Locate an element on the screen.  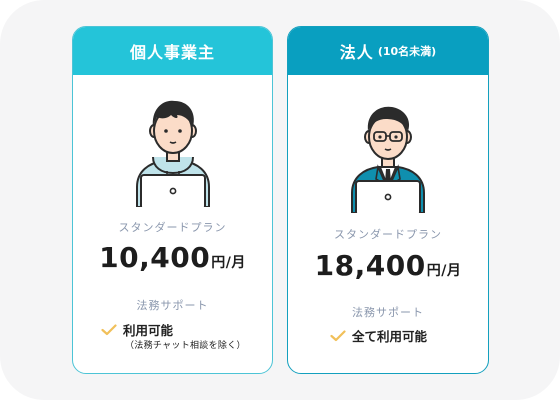
legal-support-status: 全て利用可能 is located at coordinates (378, 335).